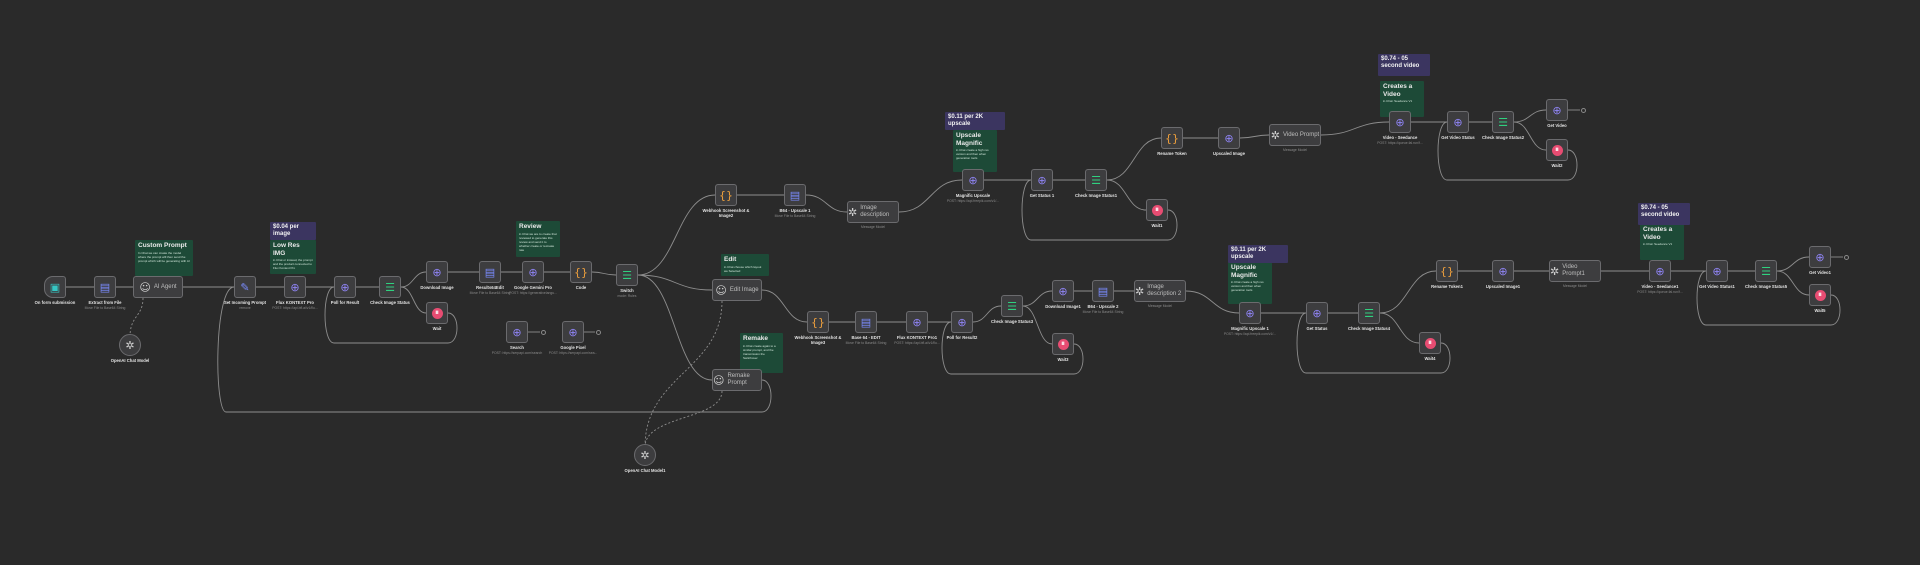 The height and width of the screenshot is (565, 1920). Describe the element at coordinates (245, 287) in the screenshot. I see `node-setprompt: ✎` at that location.